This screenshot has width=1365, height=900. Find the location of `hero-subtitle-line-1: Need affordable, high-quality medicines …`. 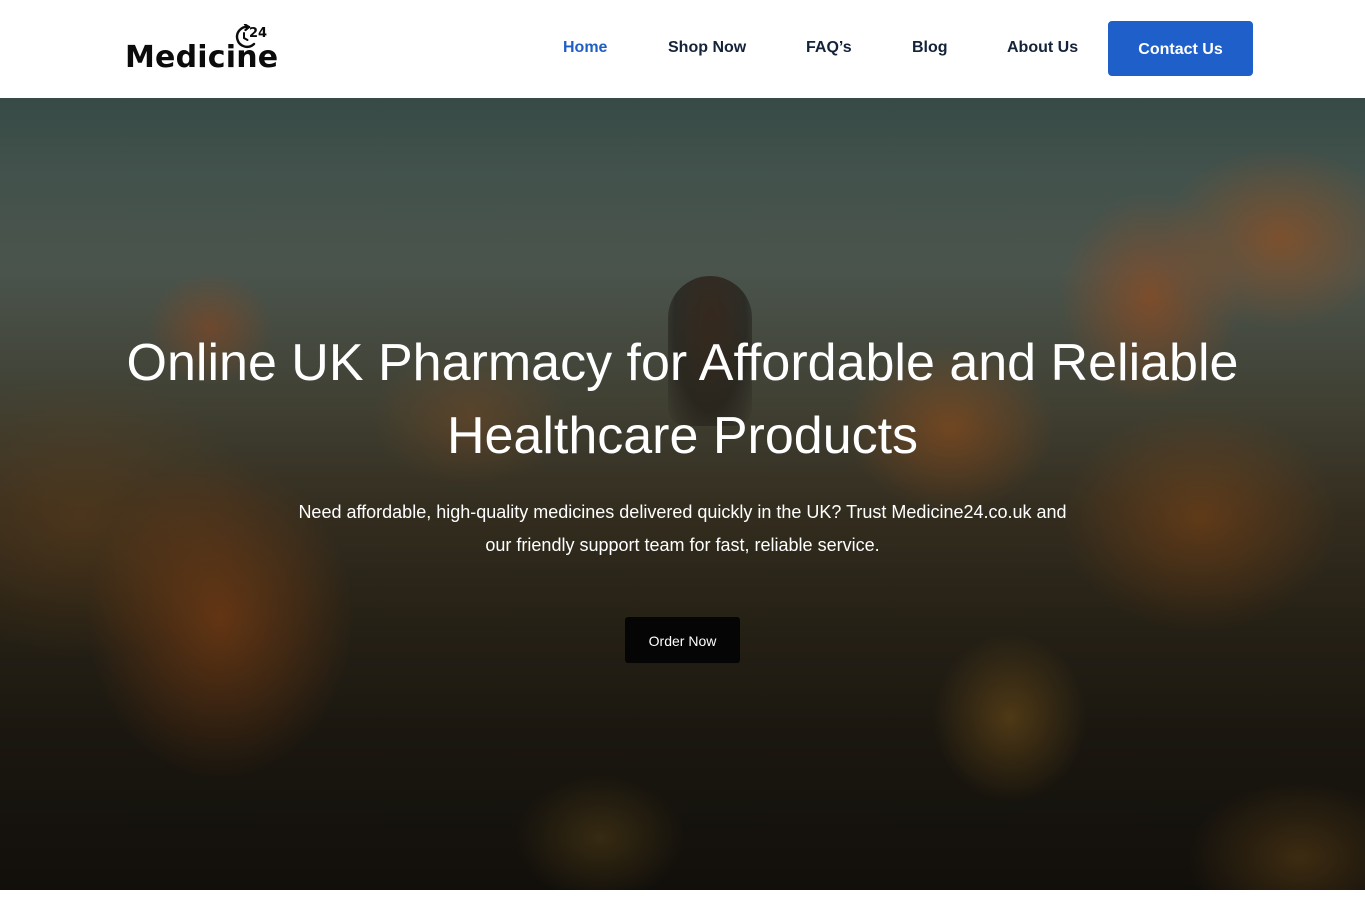

hero-subtitle-line-1: Need affordable, high-quality medicines … is located at coordinates (682, 512).